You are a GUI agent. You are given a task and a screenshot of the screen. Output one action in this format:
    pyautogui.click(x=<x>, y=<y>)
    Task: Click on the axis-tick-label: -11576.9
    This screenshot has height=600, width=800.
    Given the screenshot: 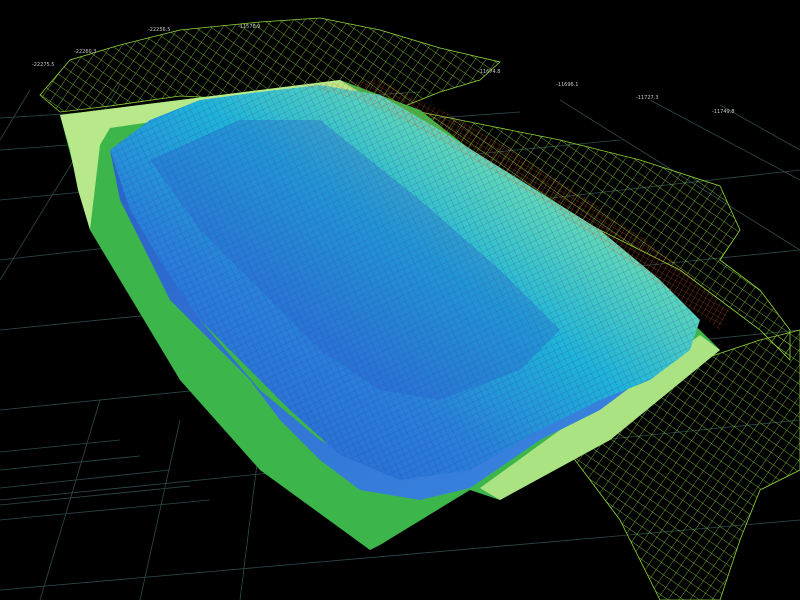 What is the action you would take?
    pyautogui.click(x=249, y=27)
    